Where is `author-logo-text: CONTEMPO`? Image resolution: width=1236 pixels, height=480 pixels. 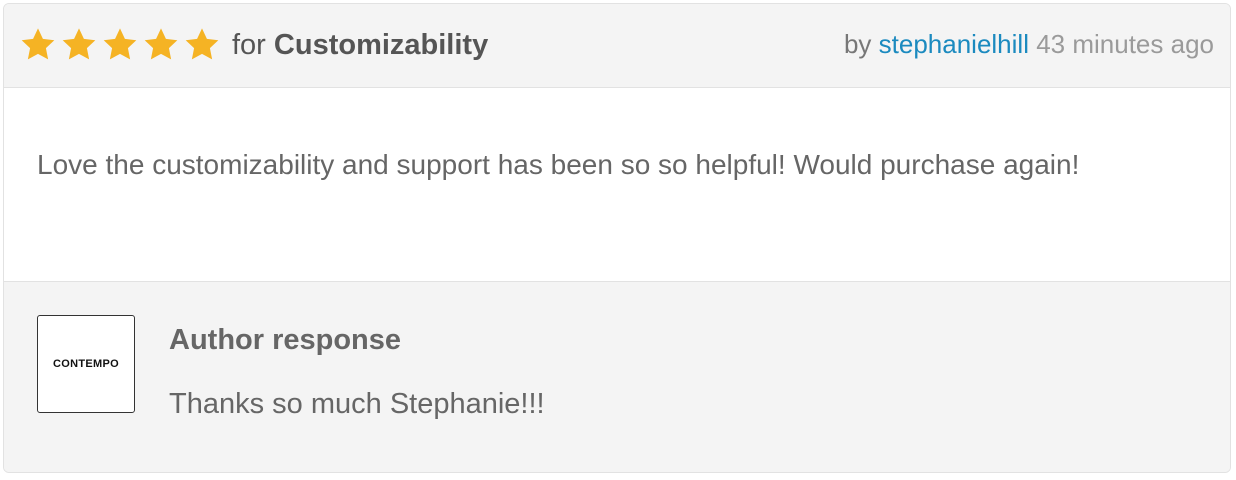 author-logo-text: CONTEMPO is located at coordinates (86, 364).